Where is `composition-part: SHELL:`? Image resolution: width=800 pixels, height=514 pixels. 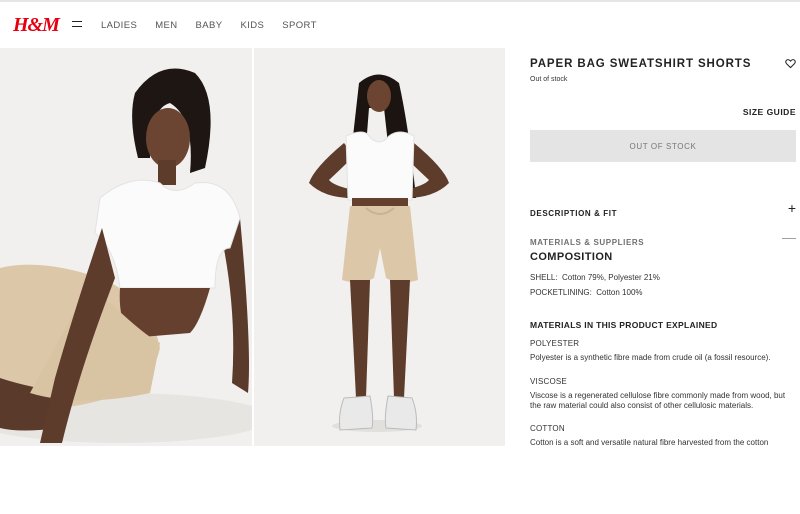
composition-part: SHELL: is located at coordinates (544, 277).